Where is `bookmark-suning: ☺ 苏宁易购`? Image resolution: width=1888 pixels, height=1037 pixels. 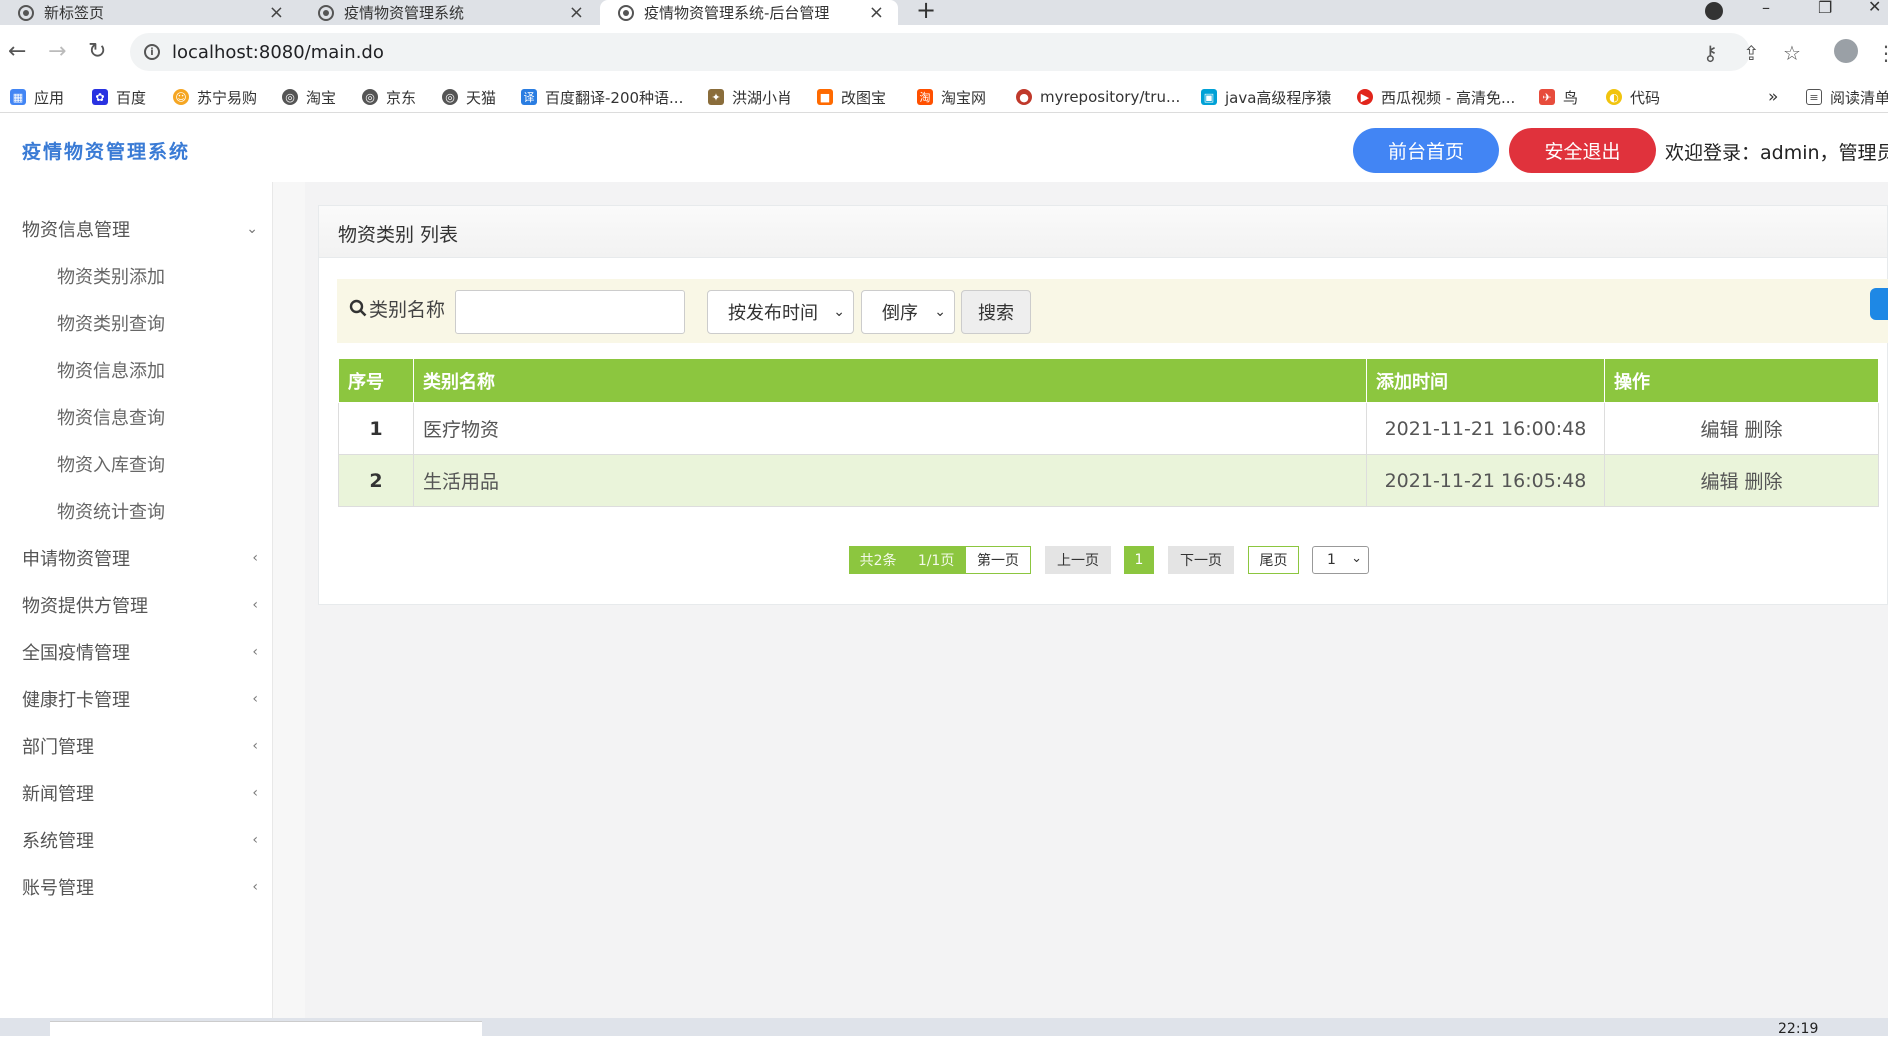 bookmark-suning: ☺ 苏宁易购 is located at coordinates (215, 97).